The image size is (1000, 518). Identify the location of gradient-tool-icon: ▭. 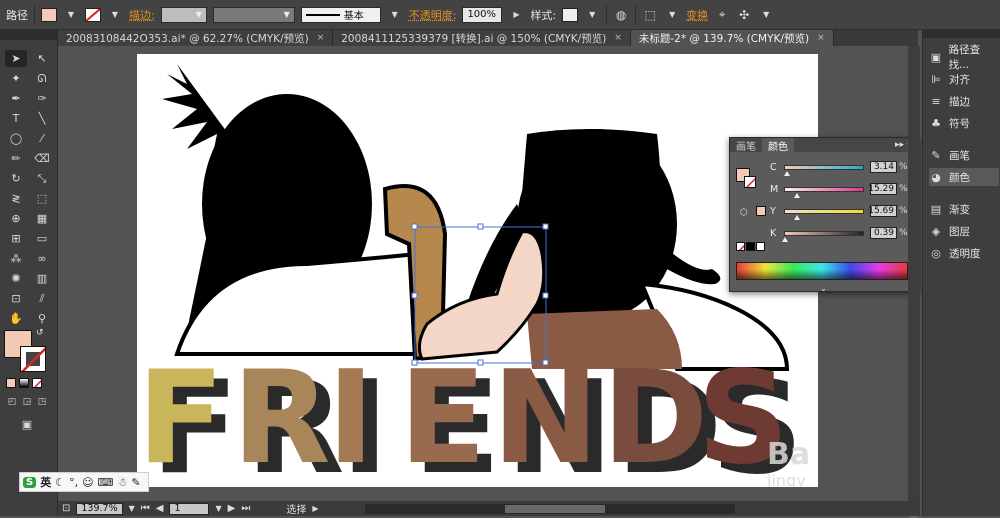
(42, 238).